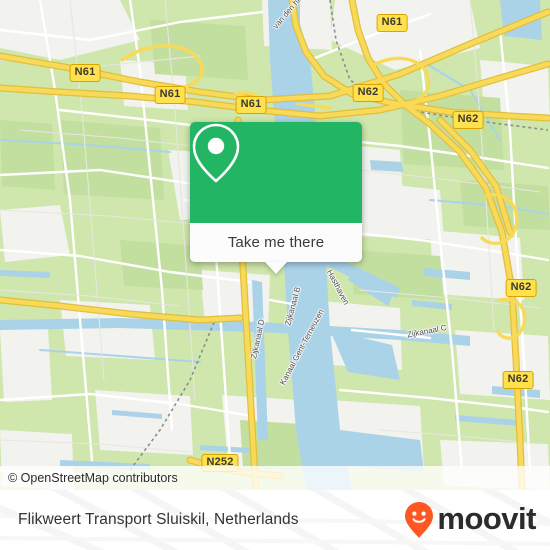 Image resolution: width=550 pixels, height=550 pixels. Describe the element at coordinates (276, 242) in the screenshot. I see `take-me-there-label: Take me there` at that location.